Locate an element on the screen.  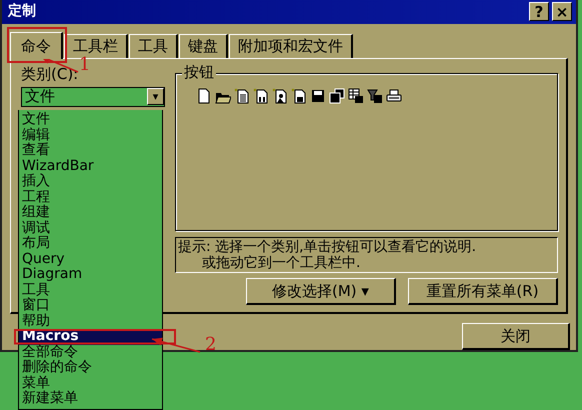
help-button: ? is located at coordinates (539, 12).